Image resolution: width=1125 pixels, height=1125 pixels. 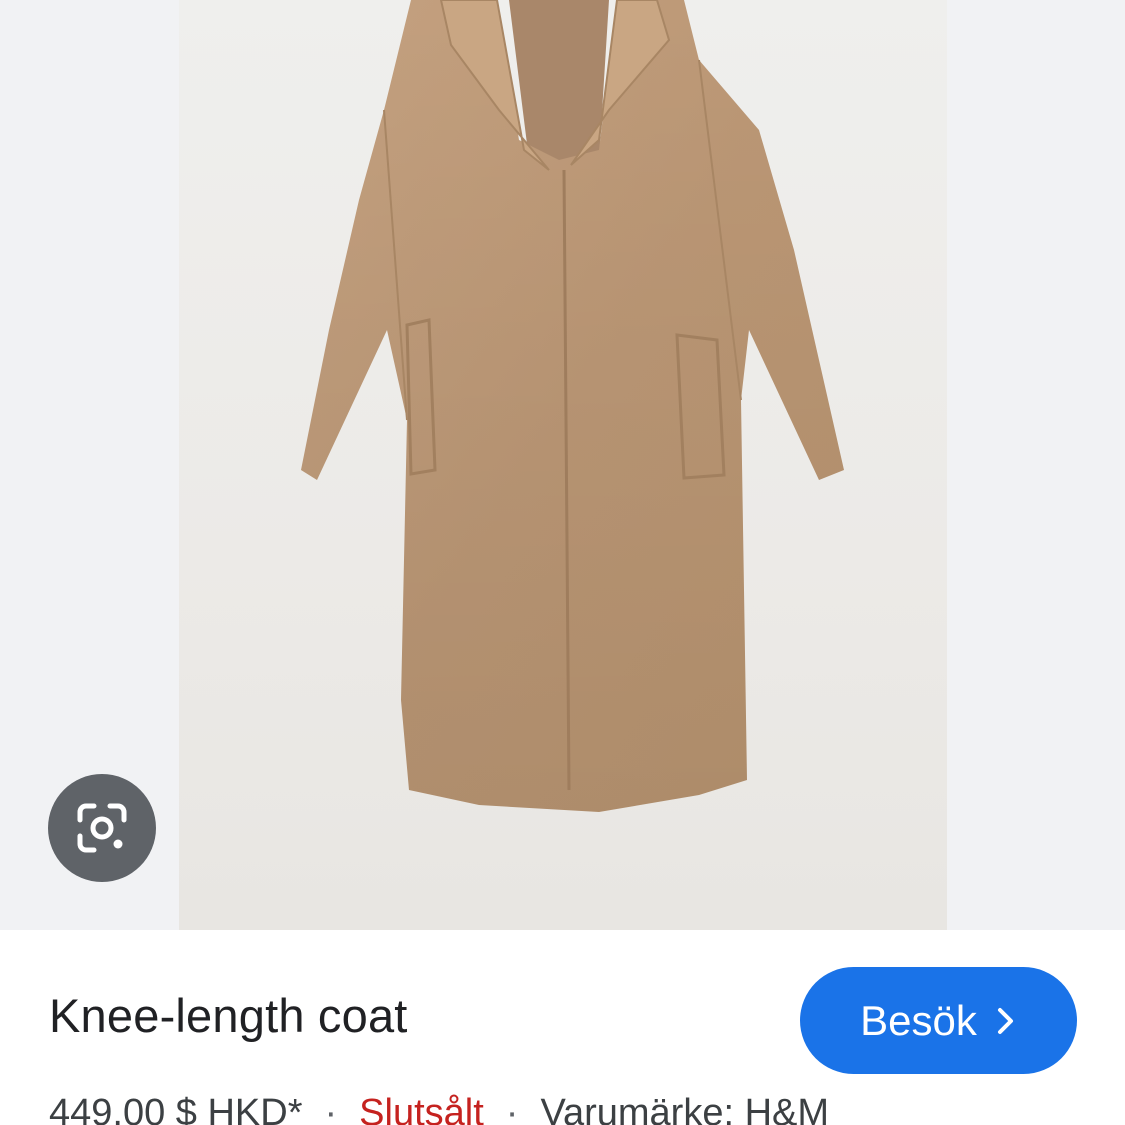 What do you see at coordinates (918, 1020) in the screenshot?
I see `visit-button-label: Besök` at bounding box center [918, 1020].